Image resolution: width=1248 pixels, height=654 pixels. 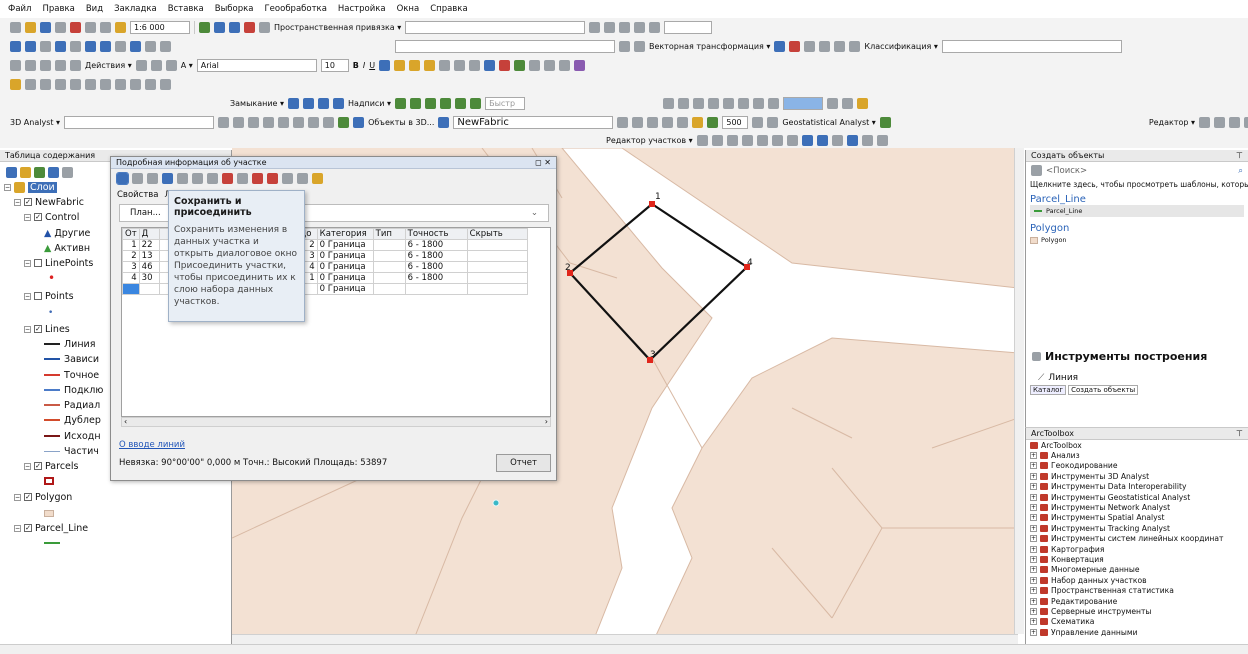 What do you see at coordinates (234, 27) in the screenshot?
I see `catalog-icon` at bounding box center [234, 27].